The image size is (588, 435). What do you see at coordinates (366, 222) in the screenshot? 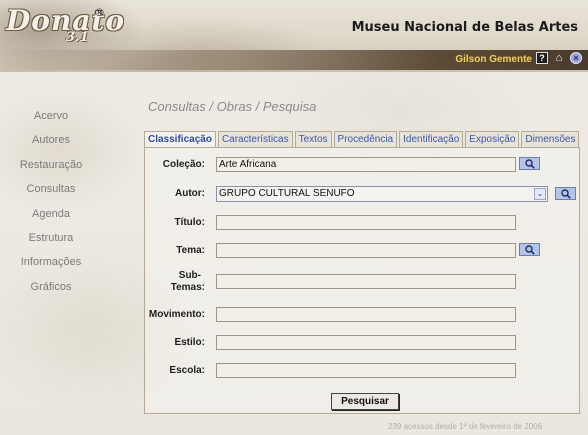
I see `titulo-field` at bounding box center [366, 222].